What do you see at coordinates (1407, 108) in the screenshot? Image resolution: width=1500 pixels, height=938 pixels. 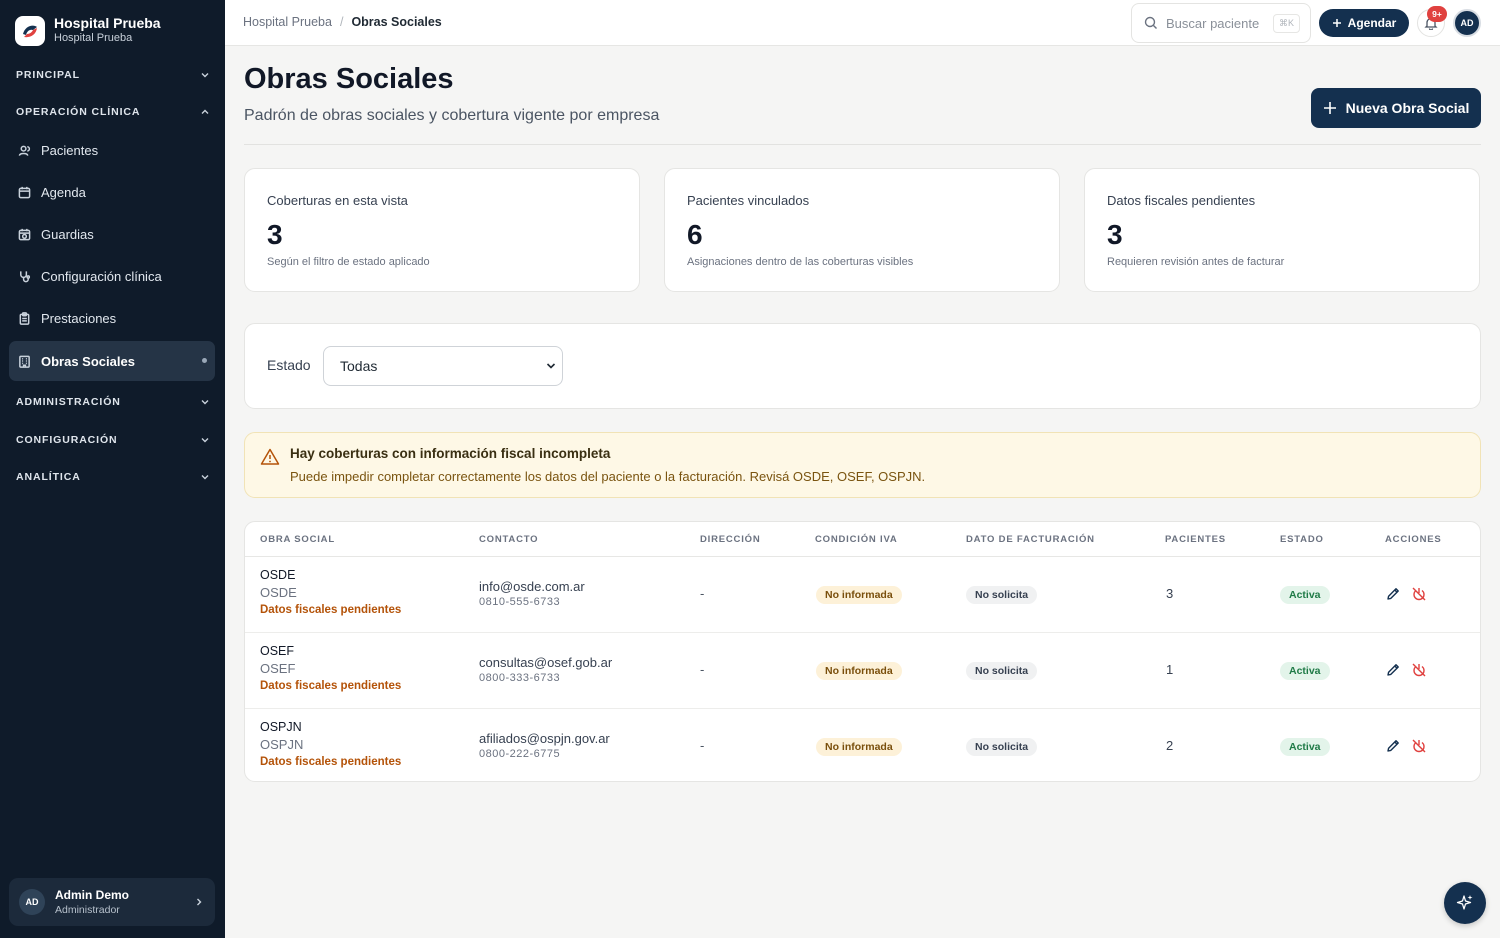 I see `new-obra-social-label: Nueva Obra Social` at bounding box center [1407, 108].